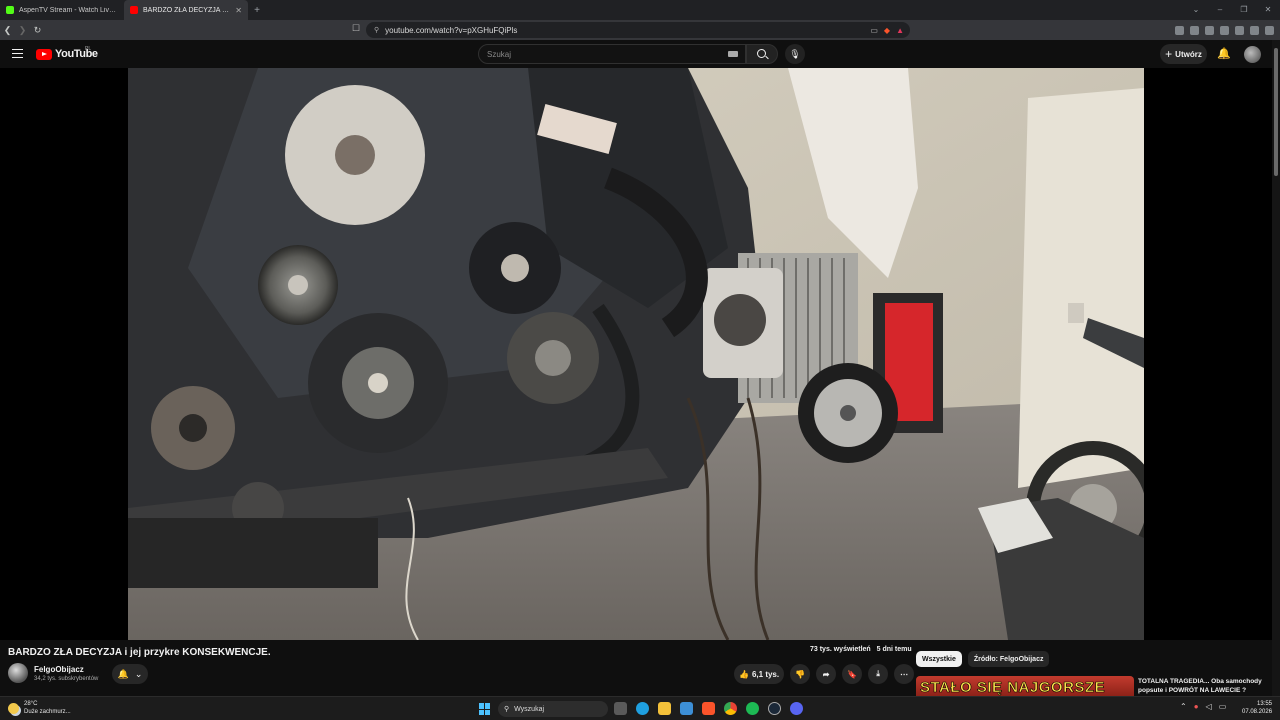 This screenshot has width=1280, height=720. I want to click on like-count: 6,1 tys., so click(765, 674).